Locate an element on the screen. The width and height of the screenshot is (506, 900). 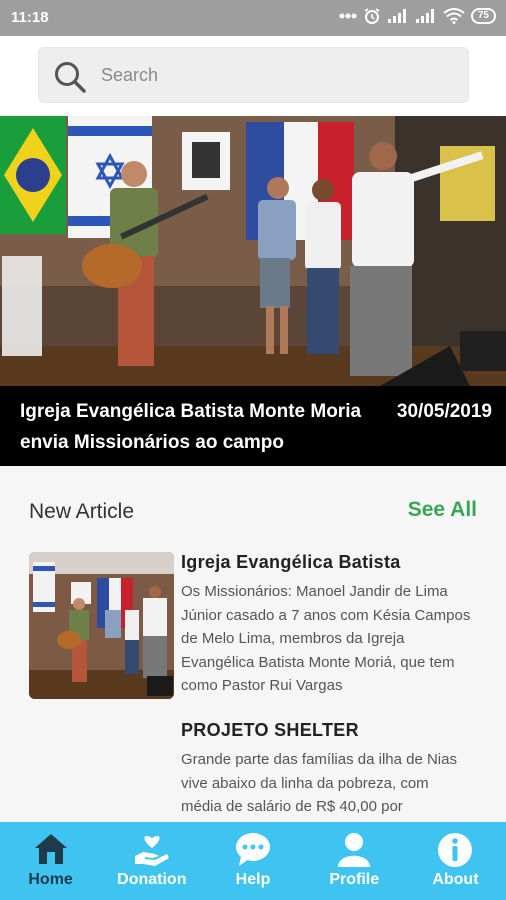
nav-label-profile: Profile is located at coordinates (354, 879).